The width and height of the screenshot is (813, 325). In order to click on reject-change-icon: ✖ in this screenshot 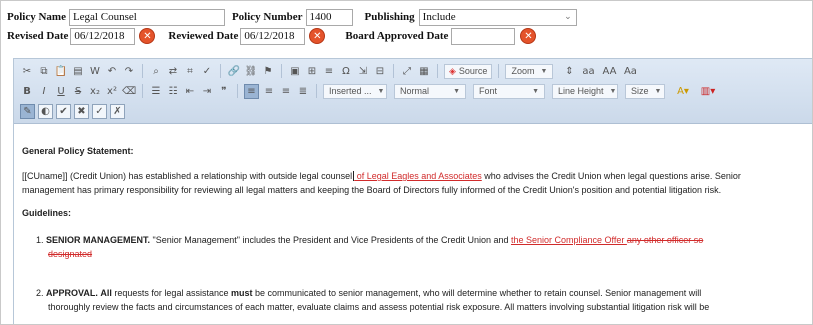, I will do `click(81, 111)`.